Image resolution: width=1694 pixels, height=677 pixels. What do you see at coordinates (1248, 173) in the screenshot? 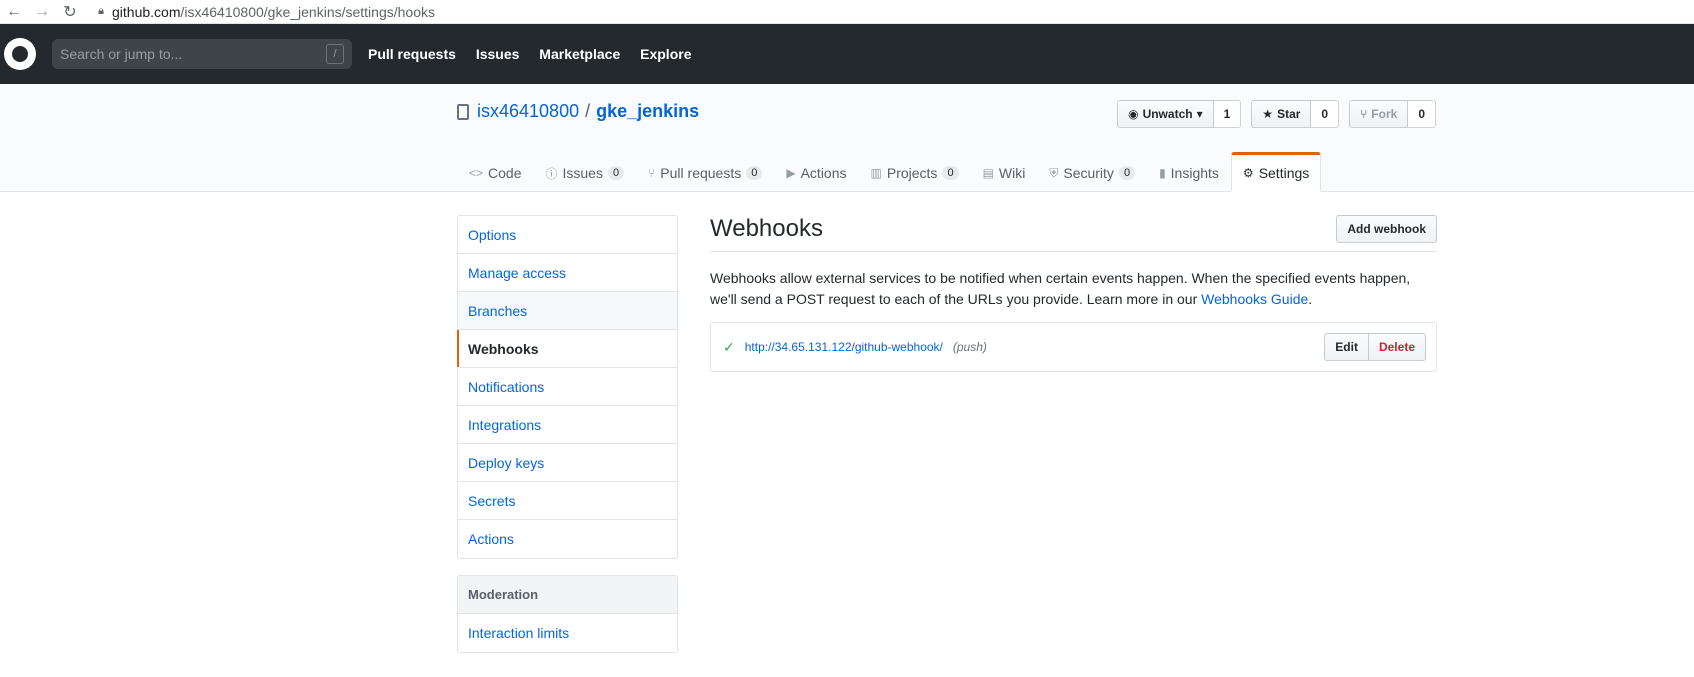
I see `gear-icon: ⚙` at bounding box center [1248, 173].